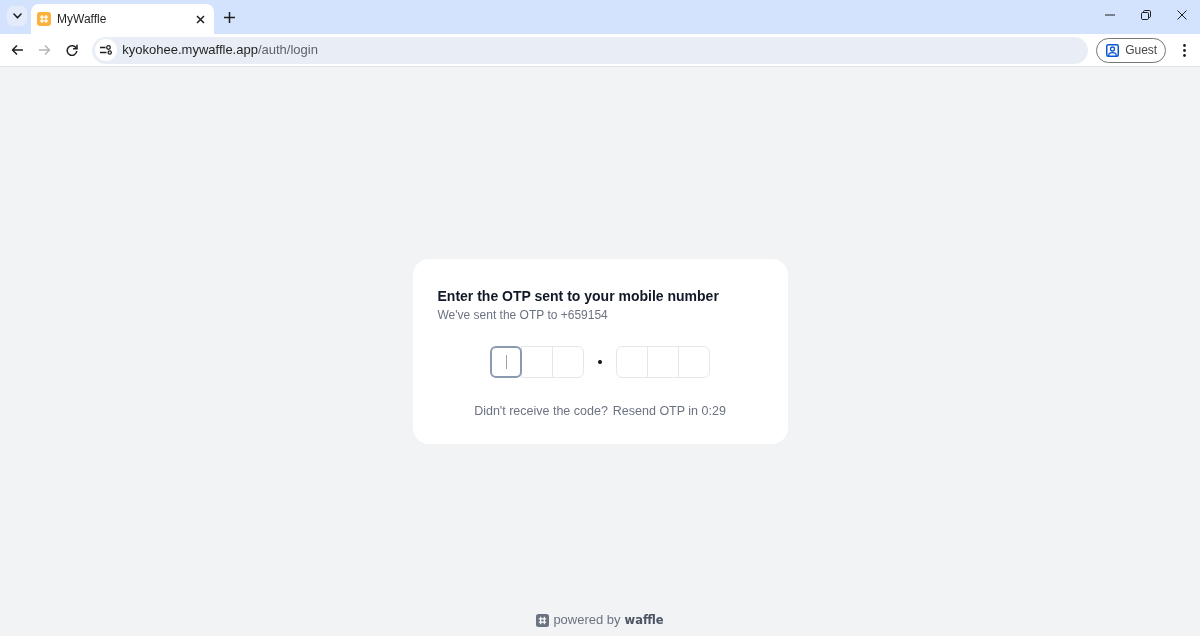 This screenshot has height=636, width=1200. What do you see at coordinates (1131, 50) in the screenshot?
I see `profile-button: Guest` at bounding box center [1131, 50].